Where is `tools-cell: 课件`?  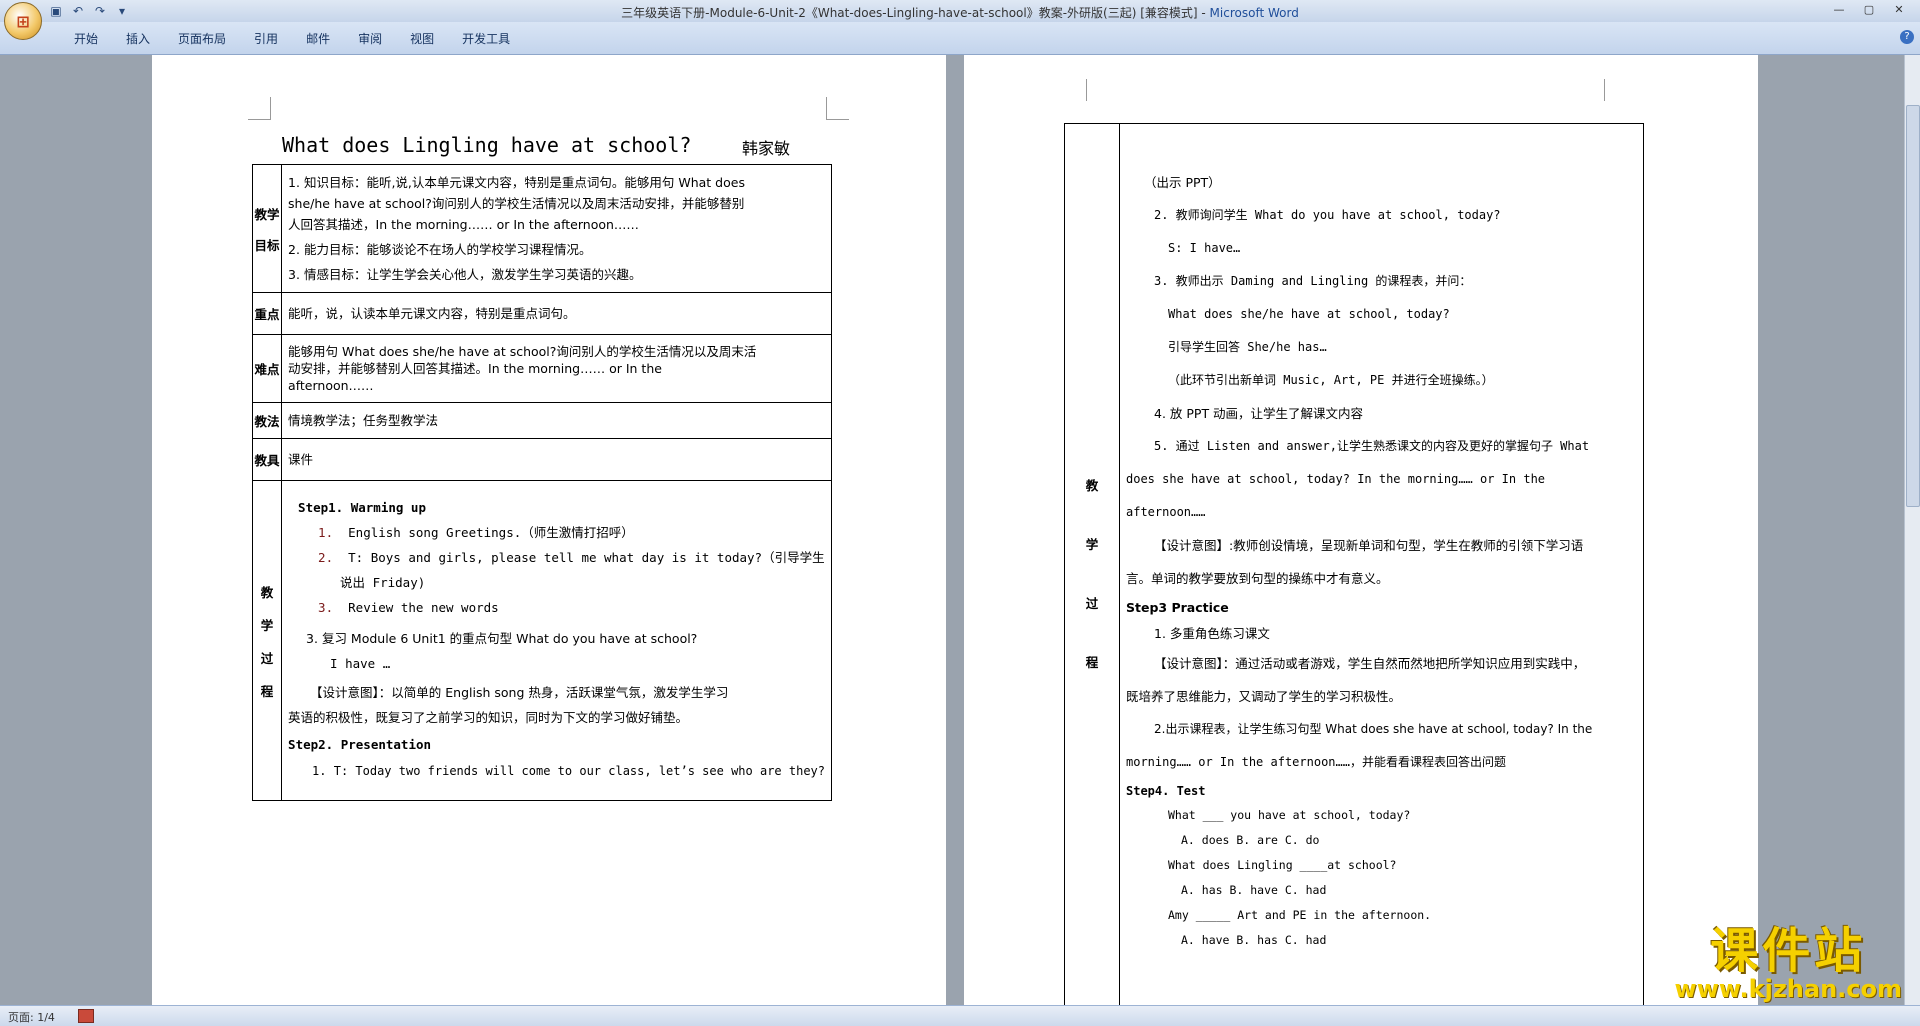
tools-cell: 课件 is located at coordinates (556, 459).